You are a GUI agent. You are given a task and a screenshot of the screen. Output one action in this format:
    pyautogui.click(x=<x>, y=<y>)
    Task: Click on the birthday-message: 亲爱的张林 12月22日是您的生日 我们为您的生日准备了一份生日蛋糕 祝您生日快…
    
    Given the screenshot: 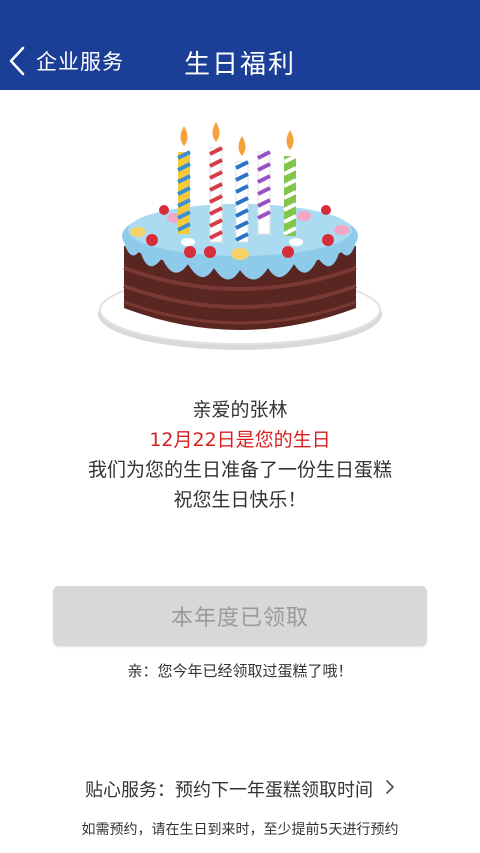 What is the action you would take?
    pyautogui.click(x=240, y=455)
    